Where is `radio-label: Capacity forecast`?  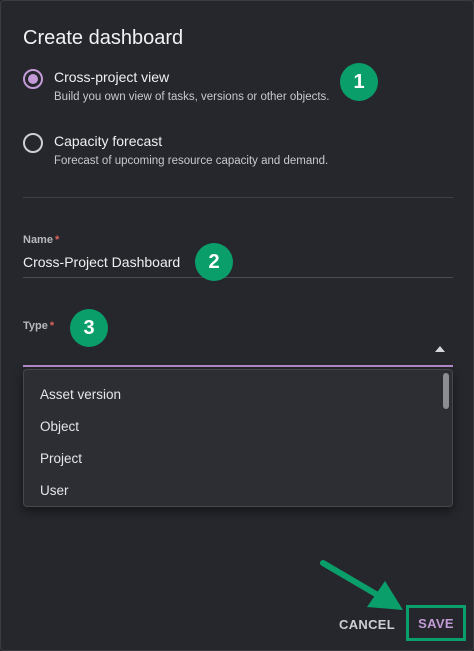 radio-label: Capacity forecast is located at coordinates (108, 141).